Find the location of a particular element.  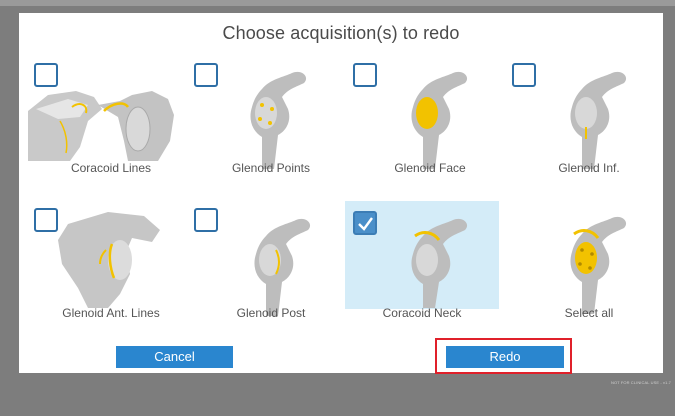

coracoid-neck-illustration is located at coordinates (439, 263).